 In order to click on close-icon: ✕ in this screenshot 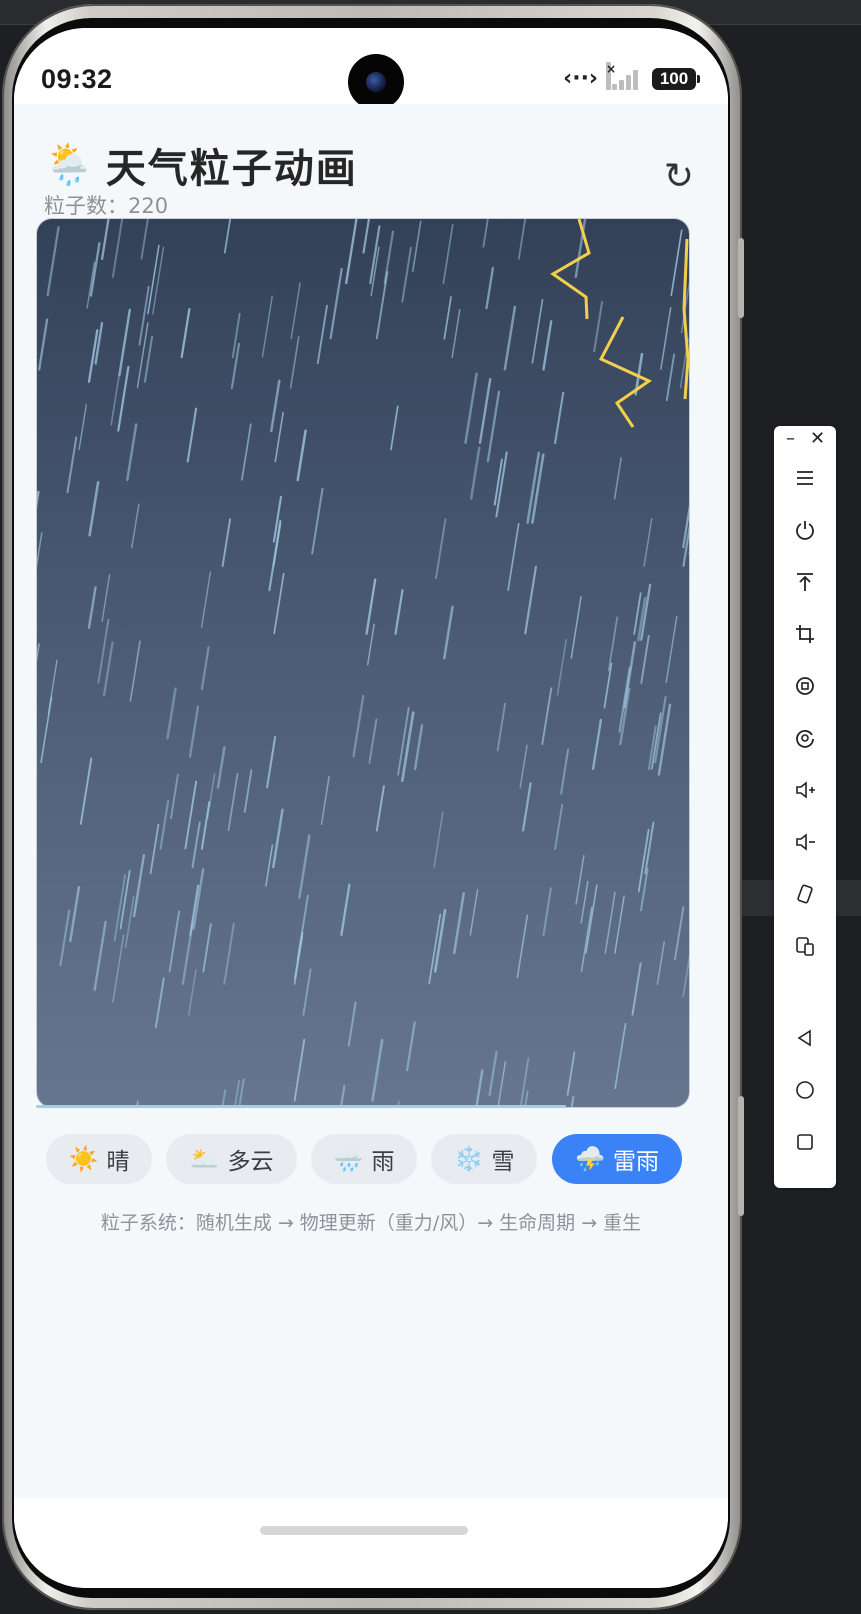, I will do `click(817, 438)`.